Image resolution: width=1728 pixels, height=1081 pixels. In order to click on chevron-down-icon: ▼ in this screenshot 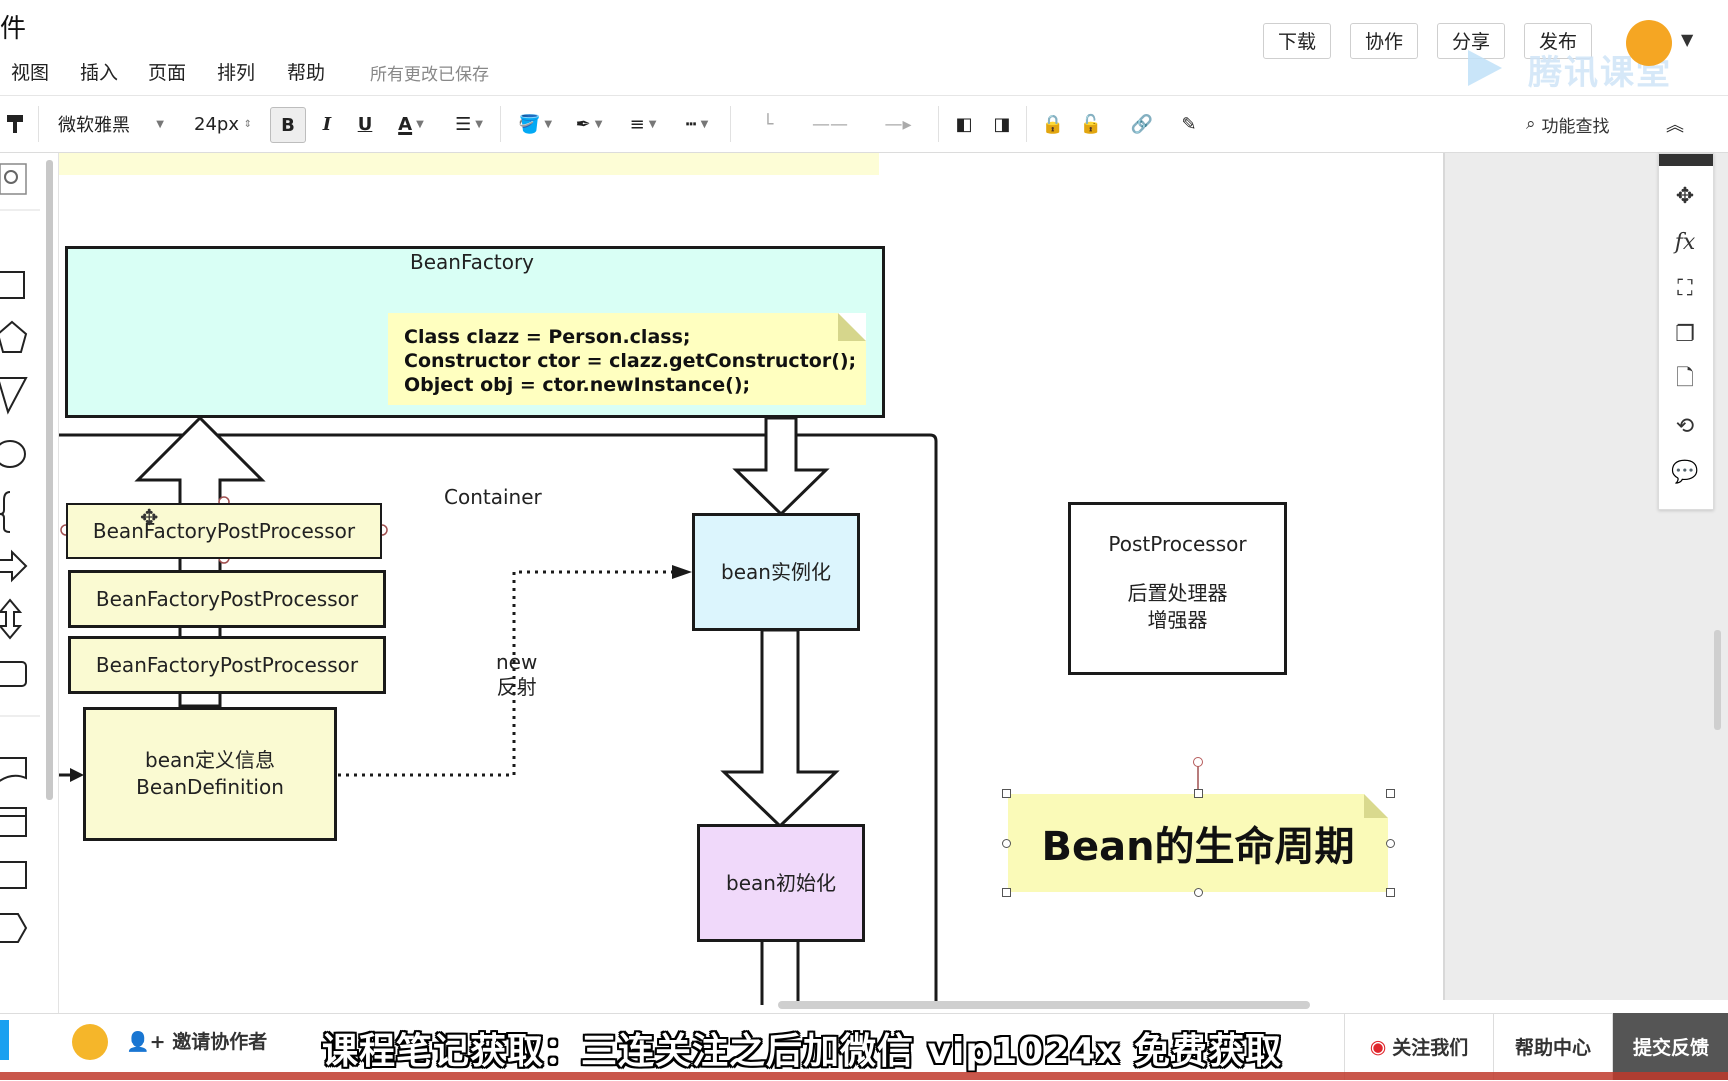, I will do `click(1687, 39)`.